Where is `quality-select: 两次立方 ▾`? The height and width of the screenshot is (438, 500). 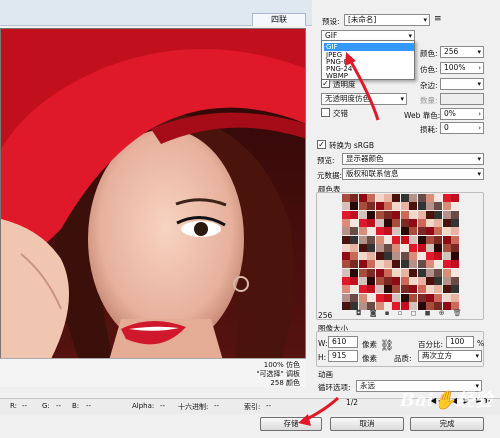
quality-select: 两次立方 ▾ is located at coordinates (450, 356).